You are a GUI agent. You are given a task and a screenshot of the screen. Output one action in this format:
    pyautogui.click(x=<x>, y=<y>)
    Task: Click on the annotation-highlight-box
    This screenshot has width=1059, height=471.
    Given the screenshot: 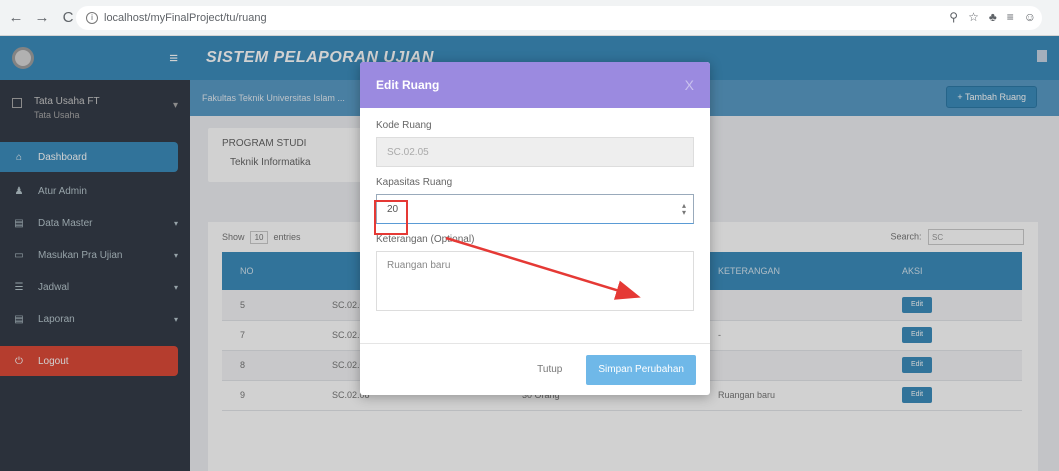 What is the action you would take?
    pyautogui.click(x=391, y=217)
    